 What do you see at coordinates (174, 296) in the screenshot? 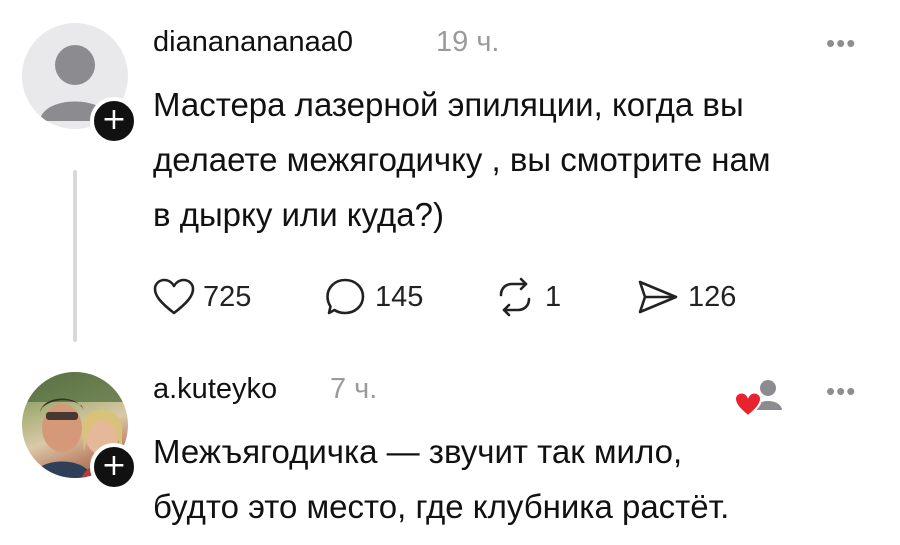
I see `heart-icon` at bounding box center [174, 296].